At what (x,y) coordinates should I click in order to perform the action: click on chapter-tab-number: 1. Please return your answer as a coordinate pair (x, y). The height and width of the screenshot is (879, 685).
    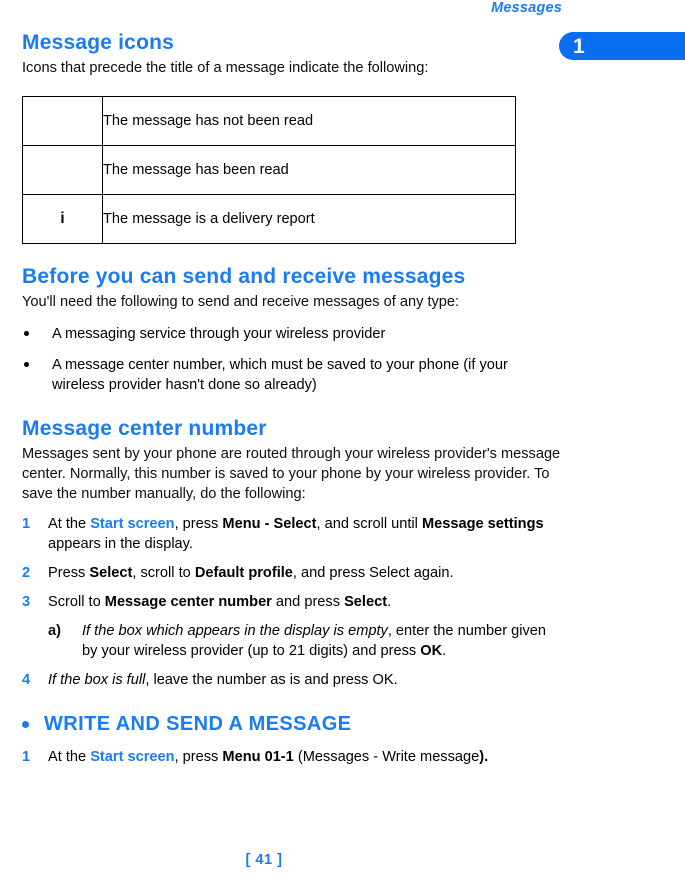
    Looking at the image, I should click on (579, 46).